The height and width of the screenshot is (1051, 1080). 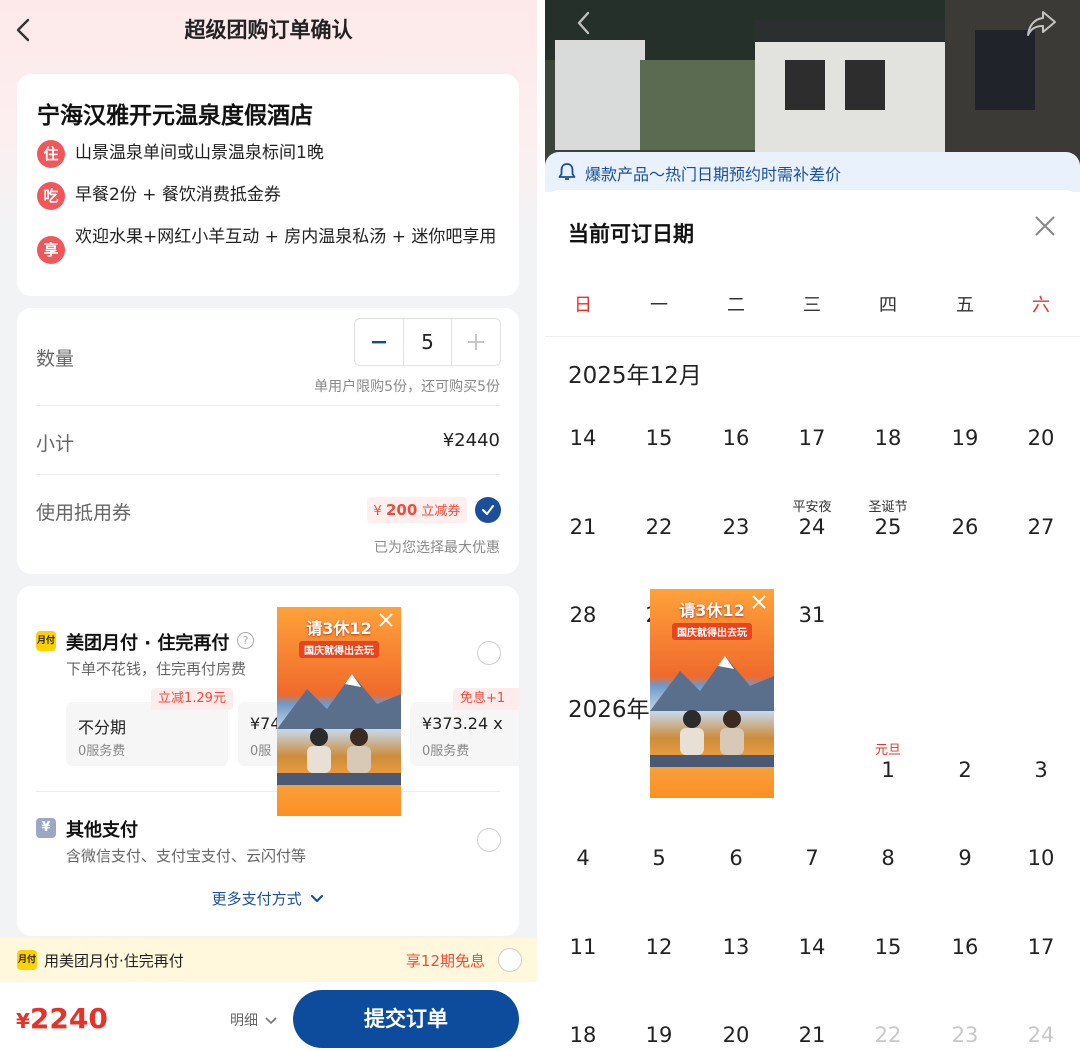 What do you see at coordinates (148, 643) in the screenshot?
I see `meituan-pay-title: 美团月付 · 住完再付` at bounding box center [148, 643].